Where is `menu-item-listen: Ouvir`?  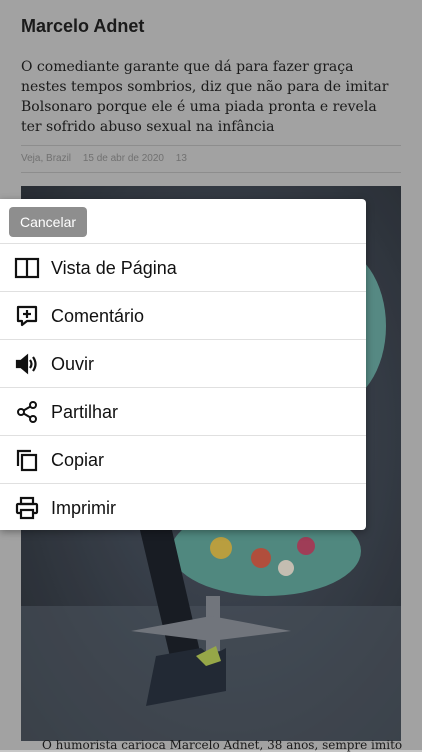
menu-item-listen: Ouvir is located at coordinates (183, 364).